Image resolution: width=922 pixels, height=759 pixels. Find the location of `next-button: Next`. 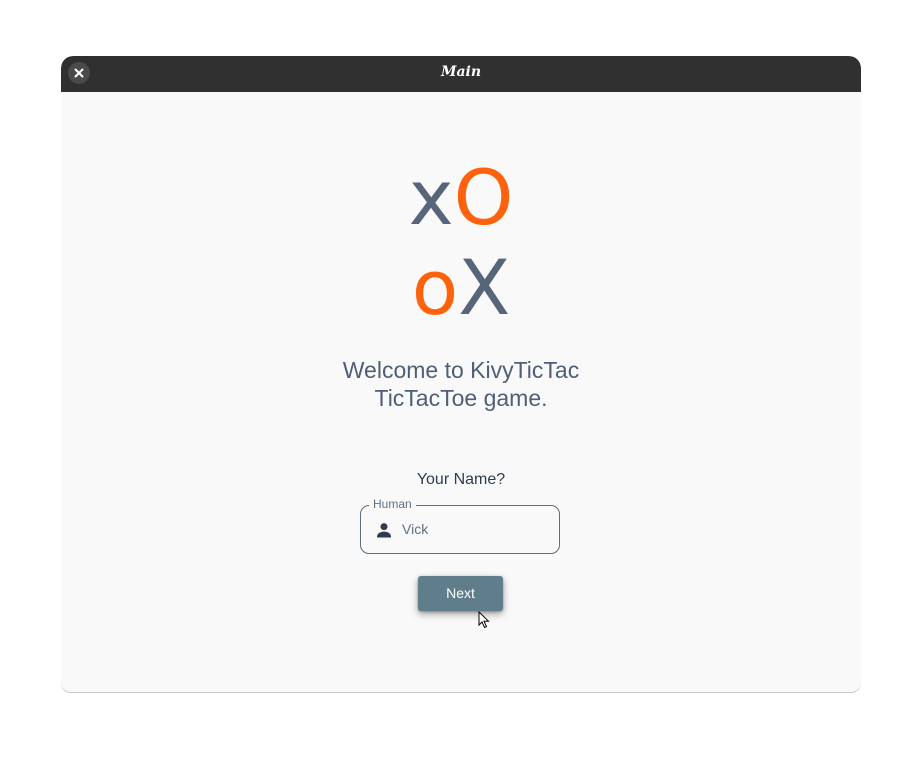

next-button: Next is located at coordinates (460, 593).